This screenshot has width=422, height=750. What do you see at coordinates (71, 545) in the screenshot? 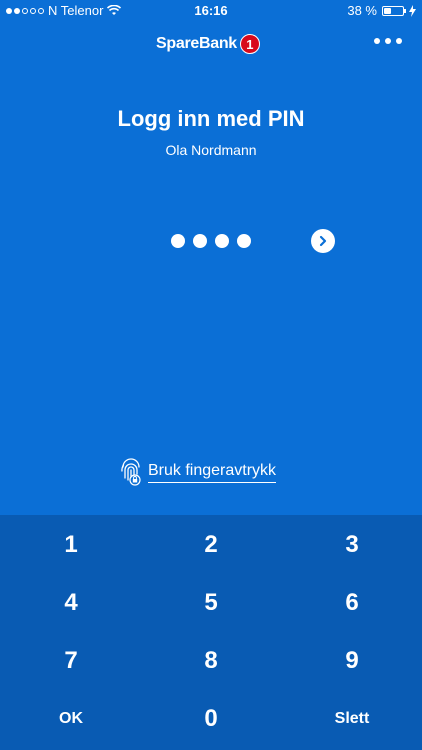
I see `key-1: 1` at bounding box center [71, 545].